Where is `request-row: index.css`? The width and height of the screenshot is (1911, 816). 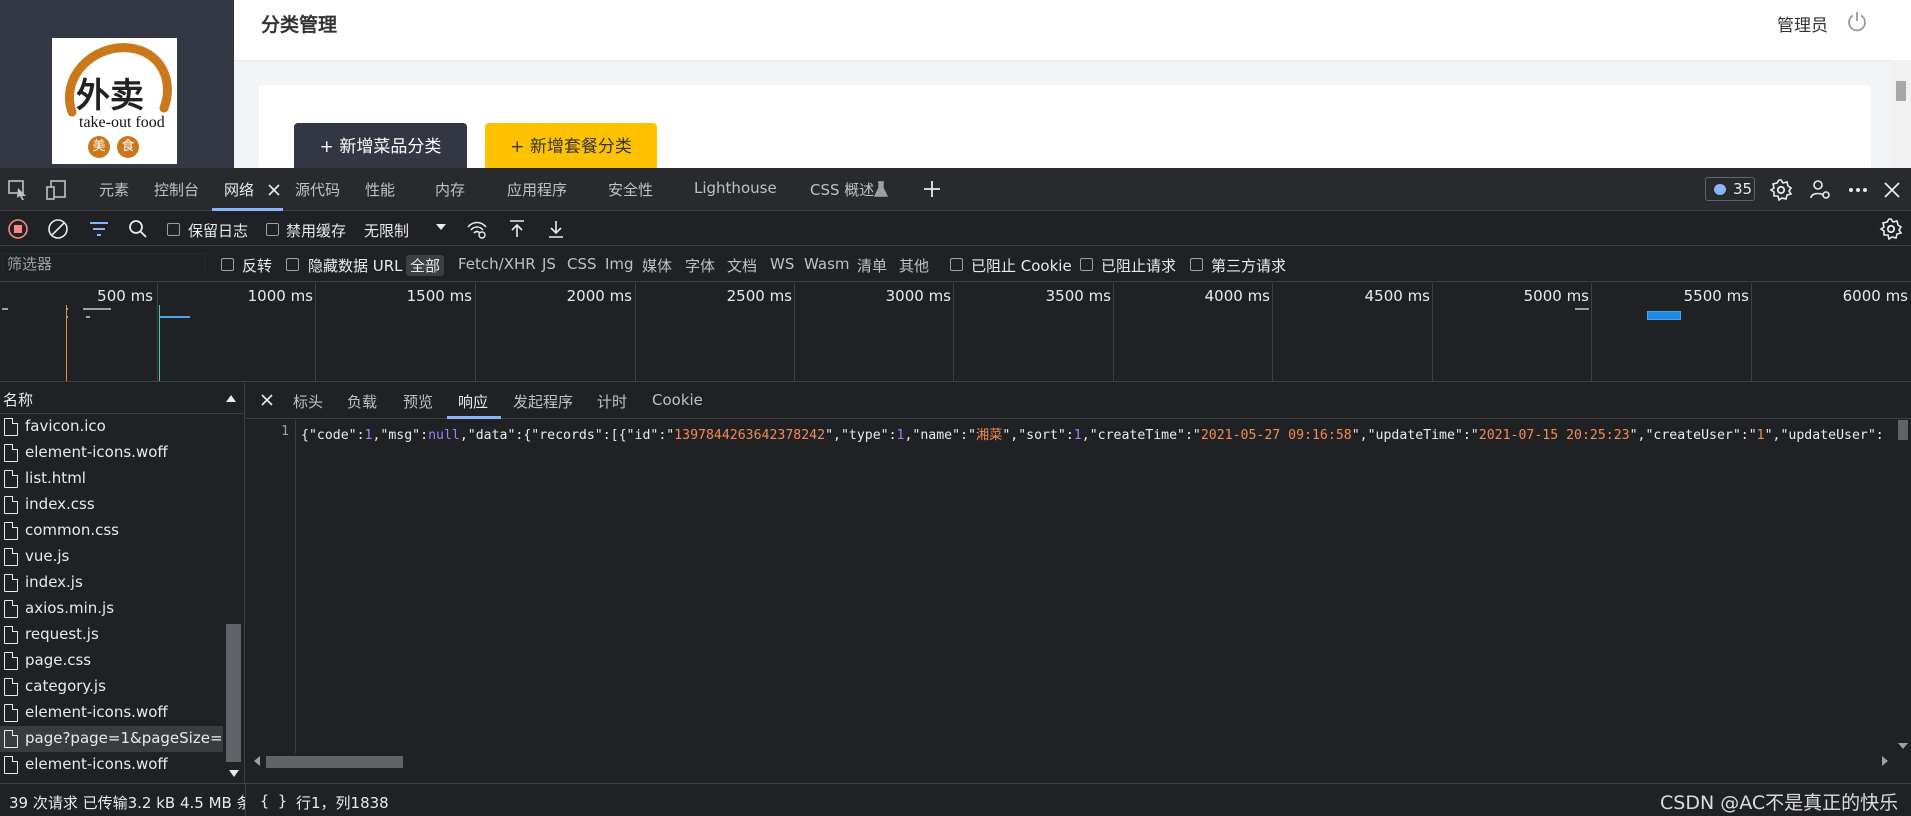 request-row: index.css is located at coordinates (111, 505).